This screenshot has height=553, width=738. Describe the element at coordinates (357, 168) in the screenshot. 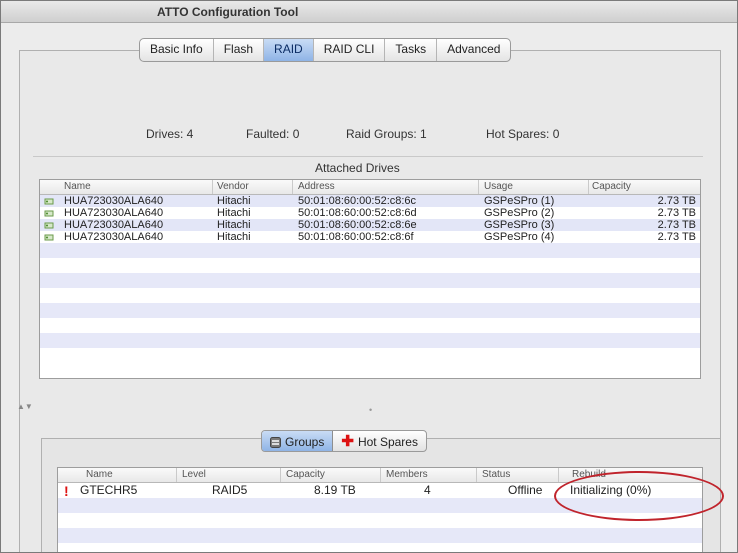

I see `attached-drives-title: Attached Drives` at that location.